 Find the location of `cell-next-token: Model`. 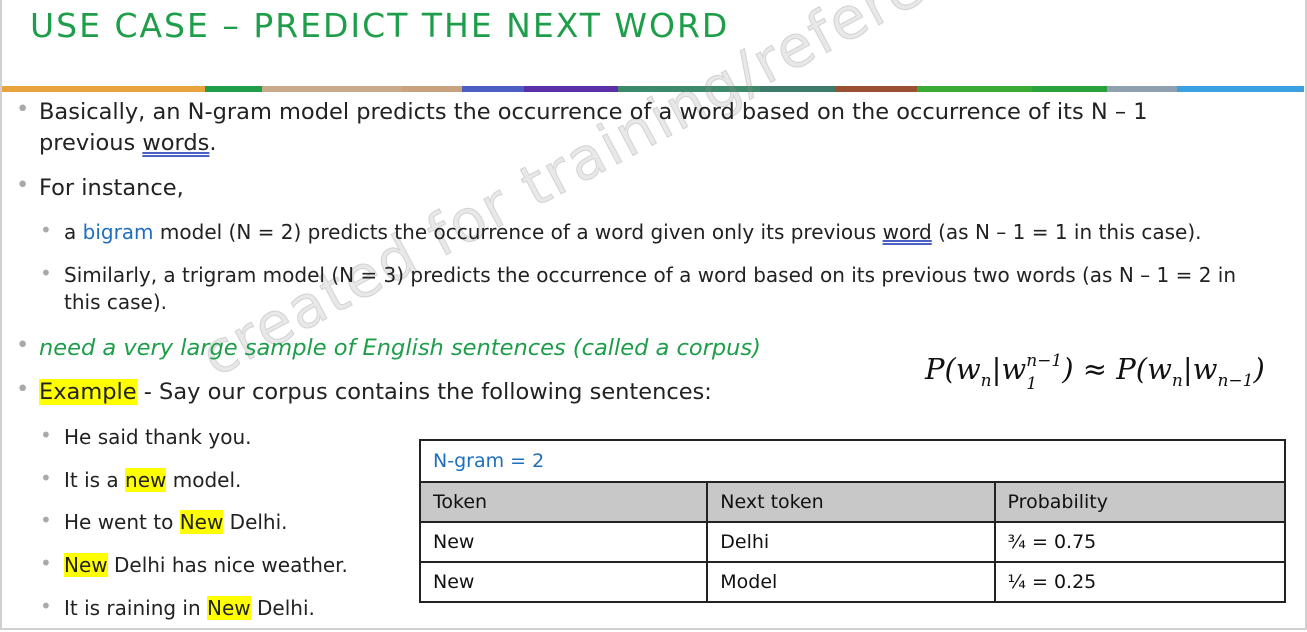

cell-next-token: Model is located at coordinates (851, 582).